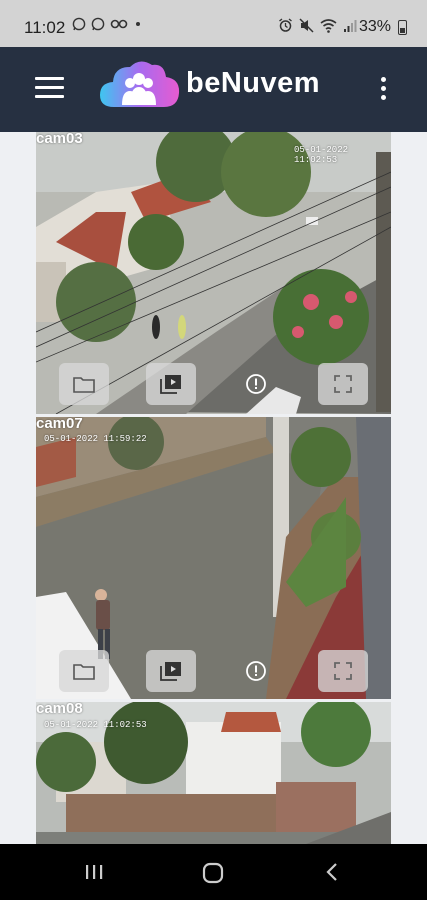 This screenshot has height=900, width=427. What do you see at coordinates (317, 25) in the screenshot?
I see `system-icons` at bounding box center [317, 25].